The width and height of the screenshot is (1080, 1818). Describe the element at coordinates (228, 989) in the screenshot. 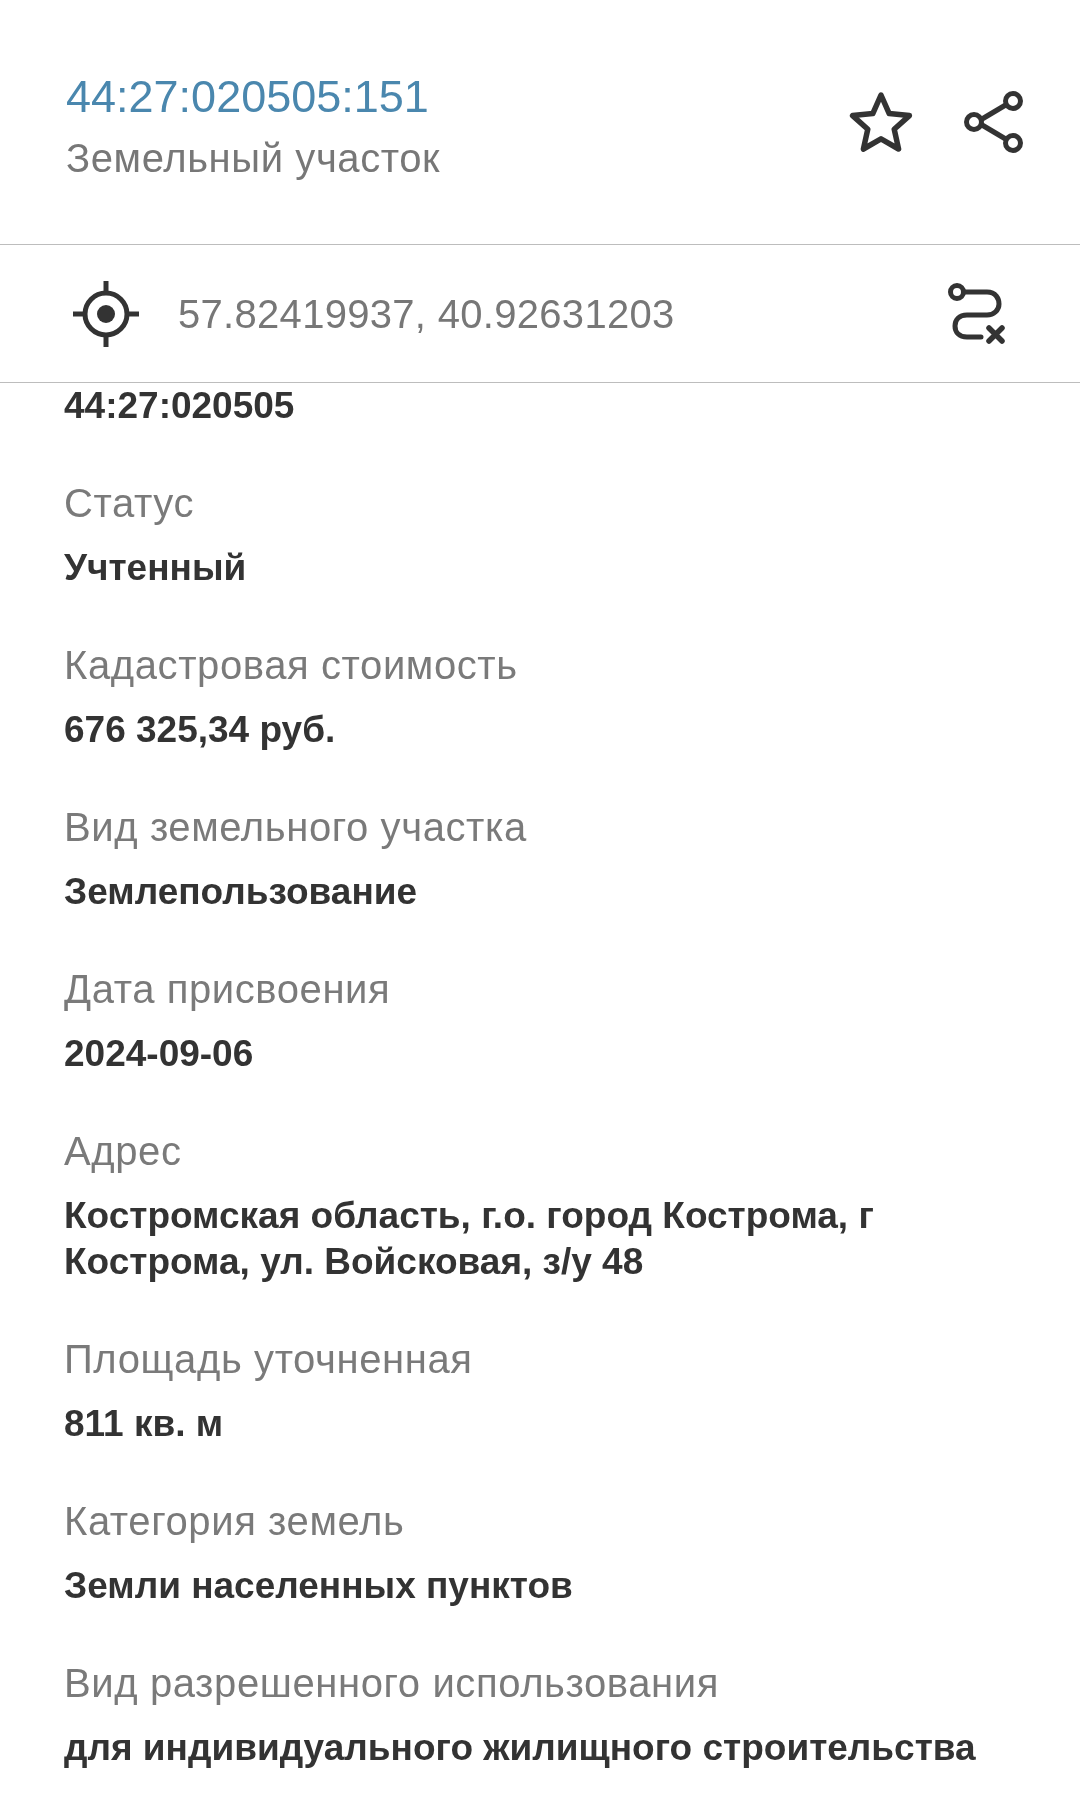

I see `field-label: Дата присвоения` at that location.